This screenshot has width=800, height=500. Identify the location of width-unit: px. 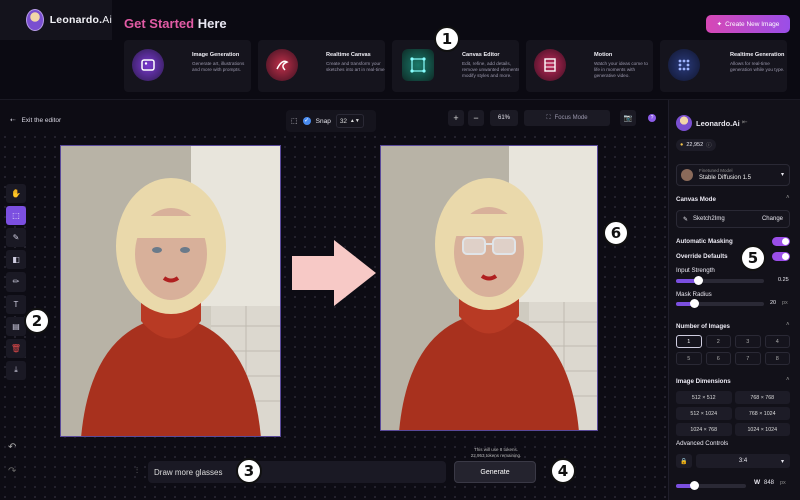
(783, 483).